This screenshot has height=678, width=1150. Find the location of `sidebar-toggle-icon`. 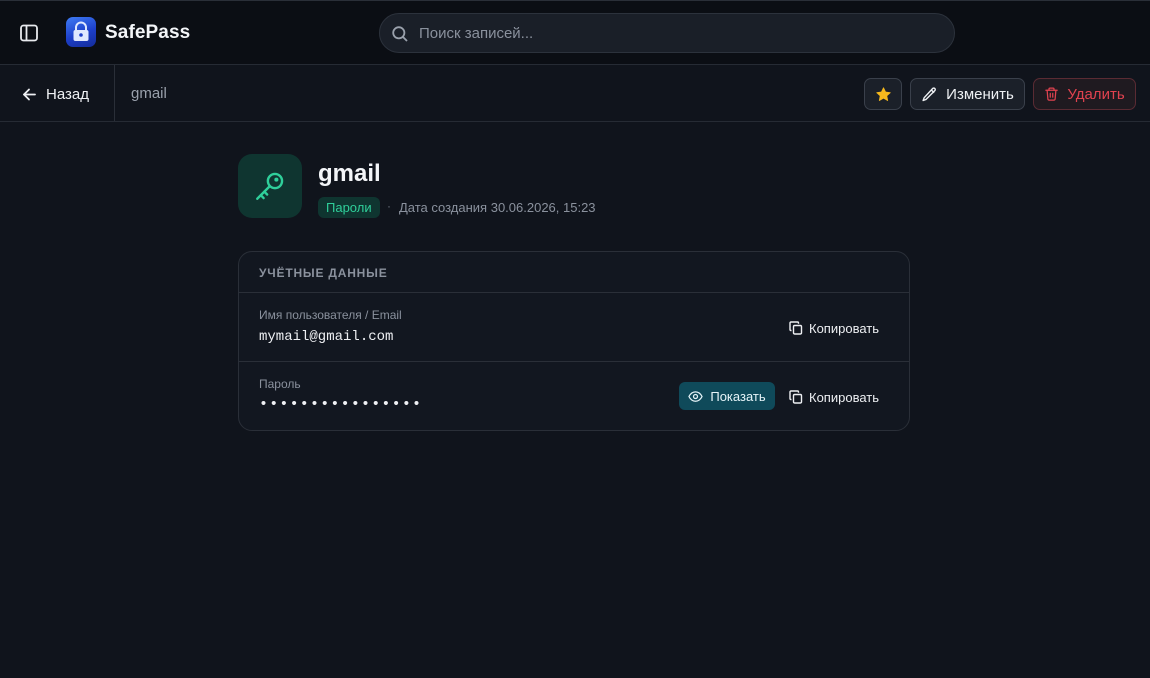

sidebar-toggle-icon is located at coordinates (29, 33).